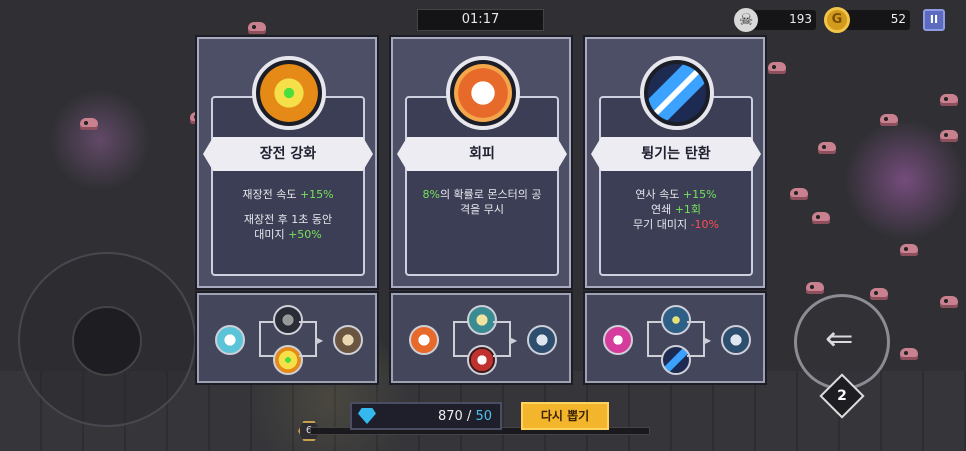  I want to click on upgrade-card-bouncing-bullet: 튕기는 탄환 연사 속도 +15% 연쇄 +1회 무기 대미지 -10%, so click(675, 162).